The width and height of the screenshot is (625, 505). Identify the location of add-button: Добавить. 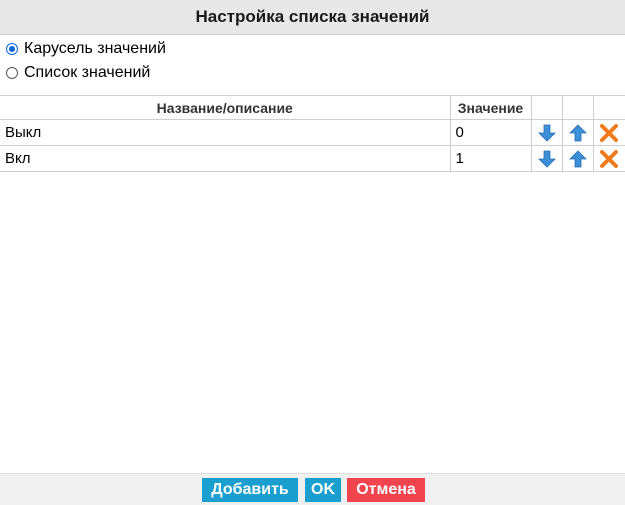
(250, 490).